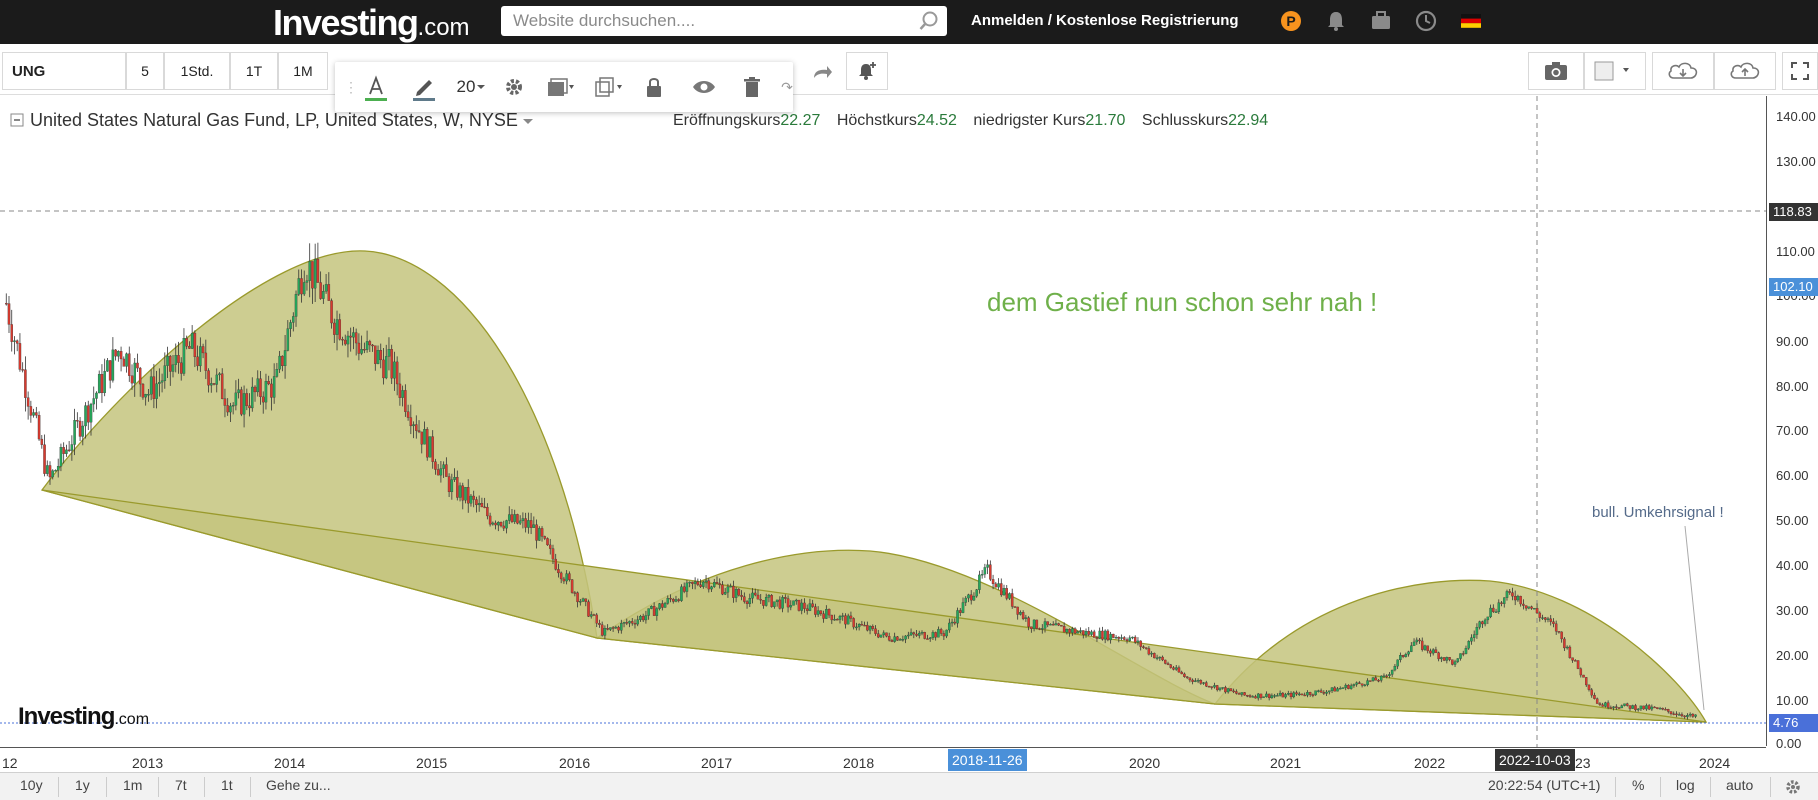  I want to click on y-tick-label: 80.00, so click(1792, 386).